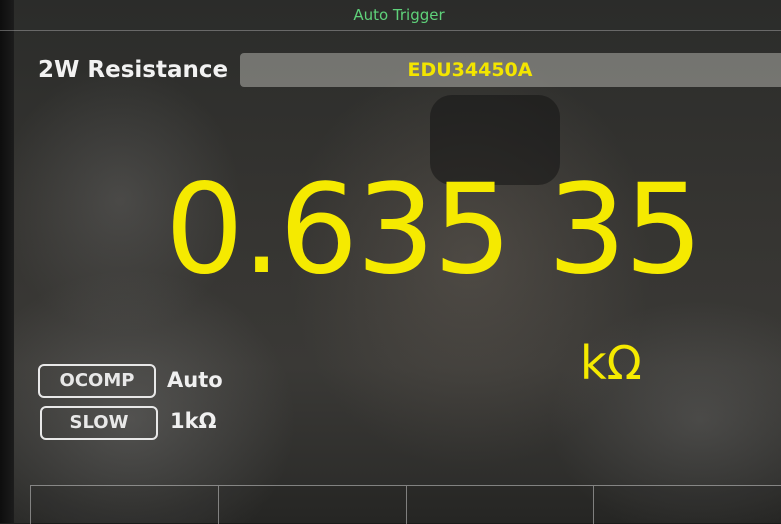 The height and width of the screenshot is (524, 781). I want to click on range-value: 1kΩ, so click(193, 421).